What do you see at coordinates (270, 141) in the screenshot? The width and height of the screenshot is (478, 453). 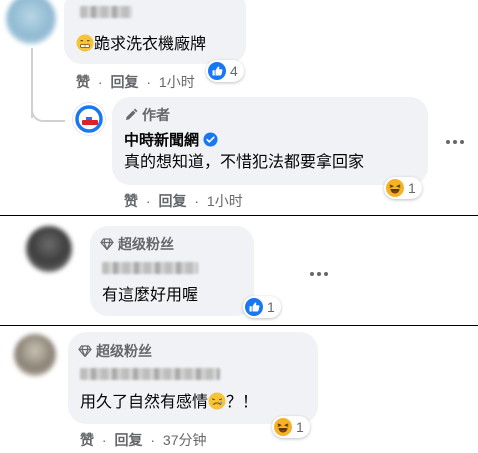 I see `comment-bubble: 作者 中時新聞網 真的想知道，不惜犯法都要拿回家` at bounding box center [270, 141].